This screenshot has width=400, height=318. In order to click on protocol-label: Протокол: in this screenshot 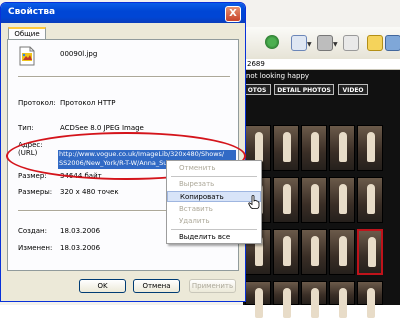, I will do `click(37, 103)`.